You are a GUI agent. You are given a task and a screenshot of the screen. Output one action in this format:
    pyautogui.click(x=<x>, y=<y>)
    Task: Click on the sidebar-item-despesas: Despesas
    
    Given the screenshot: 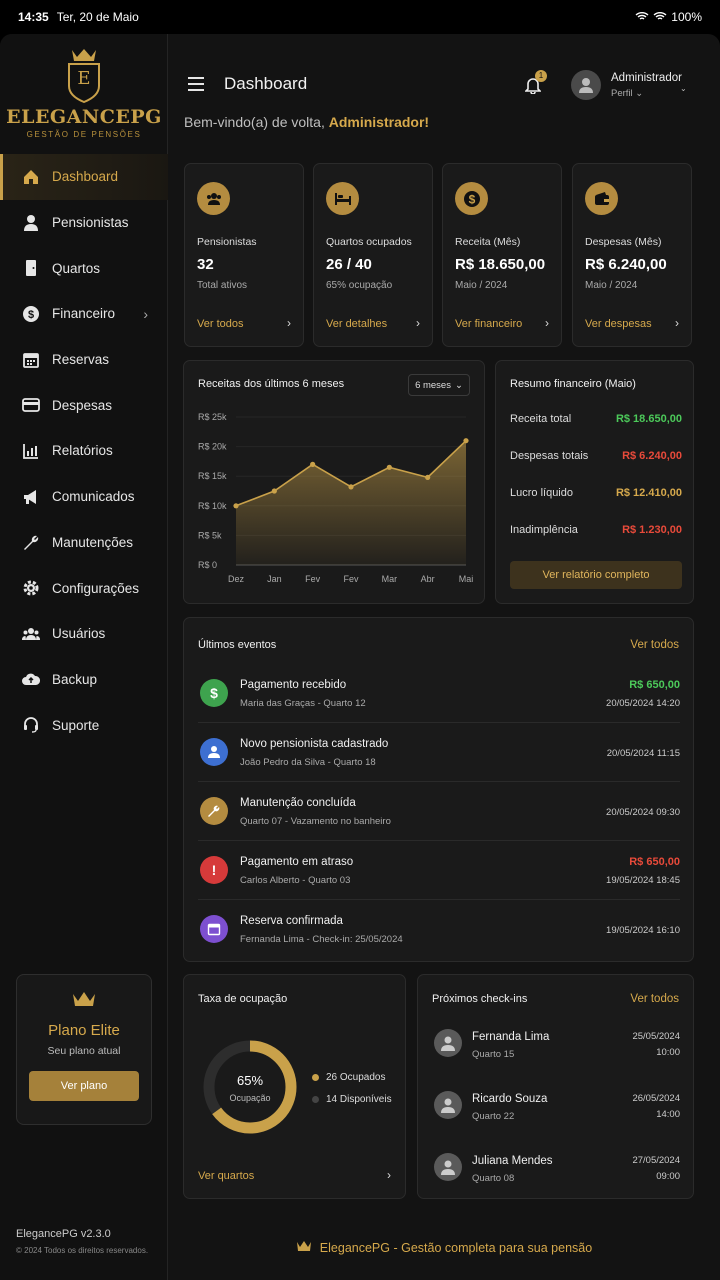 What is the action you would take?
    pyautogui.click(x=84, y=405)
    